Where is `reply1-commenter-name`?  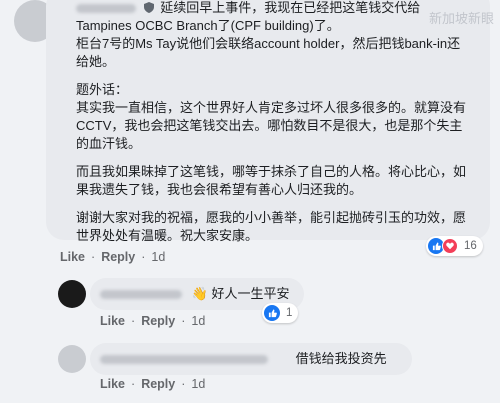 reply1-commenter-name is located at coordinates (141, 295).